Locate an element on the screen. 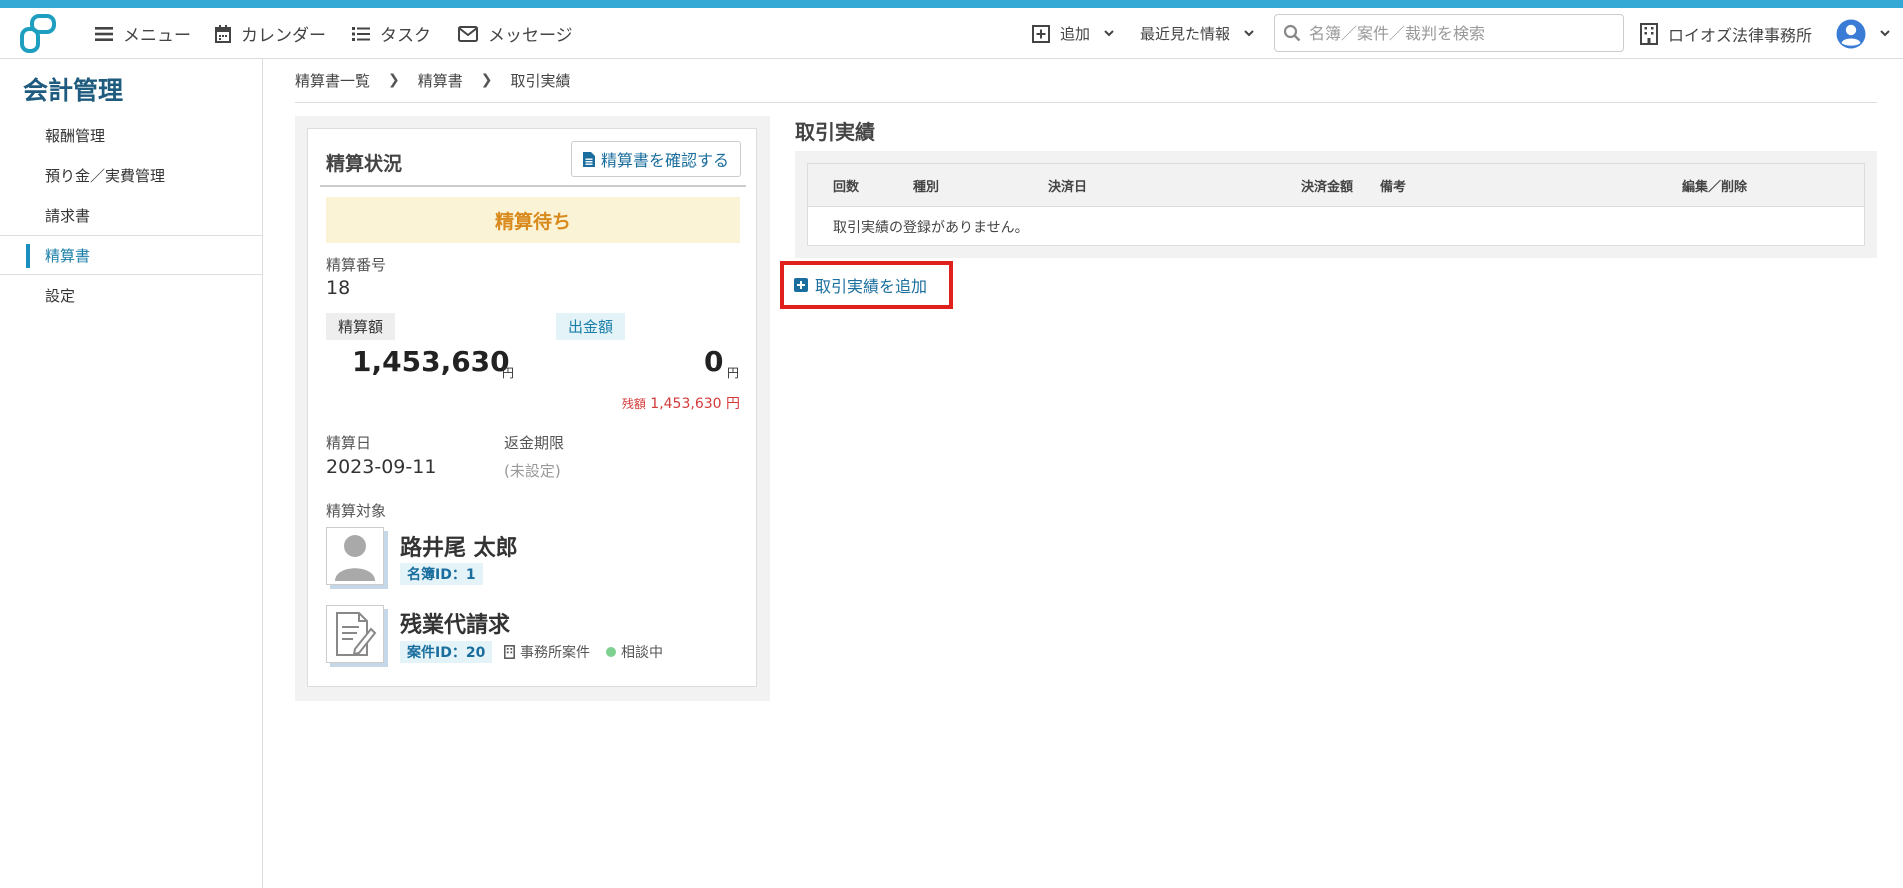 The height and width of the screenshot is (888, 1903). refund-deadline-label: 返金期限 is located at coordinates (534, 443).